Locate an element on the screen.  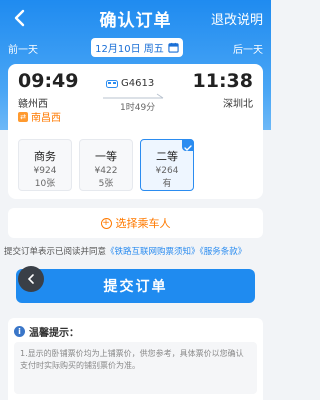
floating-back-button is located at coordinates (31, 279).